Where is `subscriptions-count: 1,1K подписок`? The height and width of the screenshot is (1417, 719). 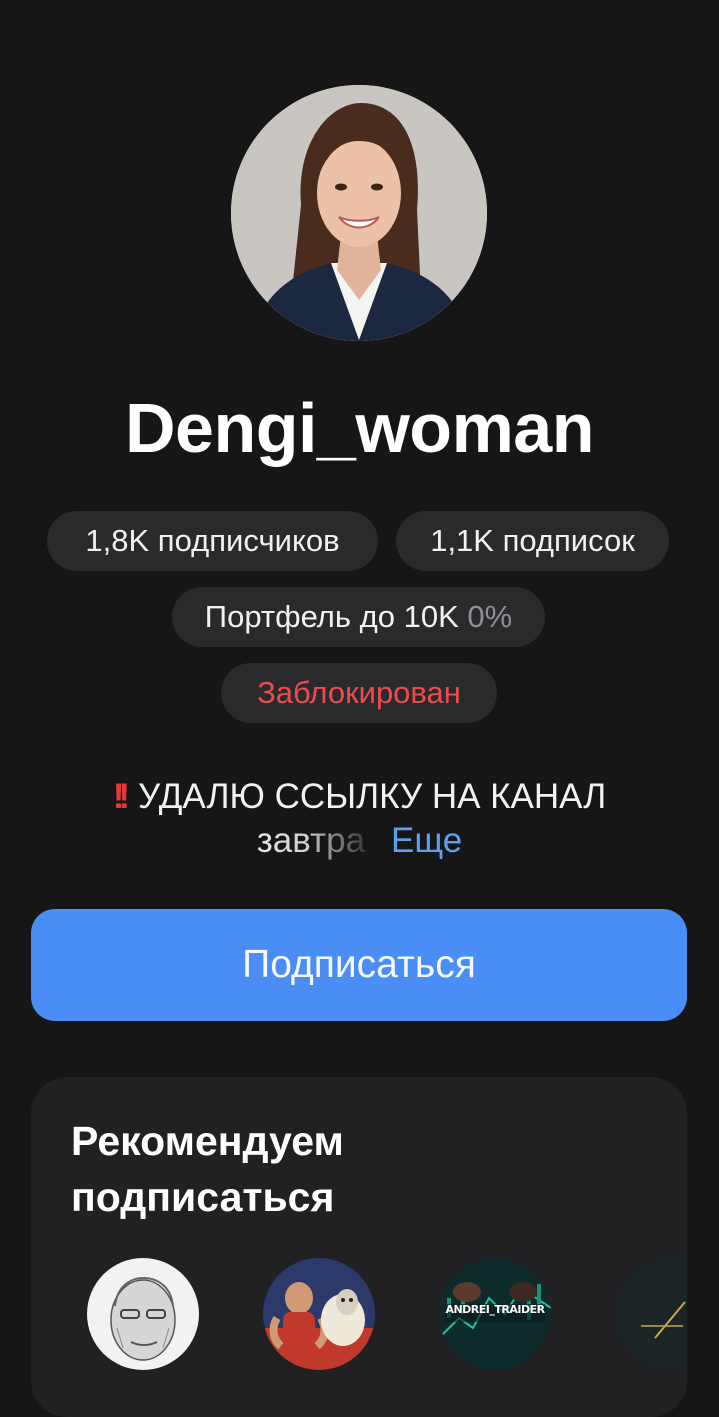
subscriptions-count: 1,1K подписок is located at coordinates (532, 540).